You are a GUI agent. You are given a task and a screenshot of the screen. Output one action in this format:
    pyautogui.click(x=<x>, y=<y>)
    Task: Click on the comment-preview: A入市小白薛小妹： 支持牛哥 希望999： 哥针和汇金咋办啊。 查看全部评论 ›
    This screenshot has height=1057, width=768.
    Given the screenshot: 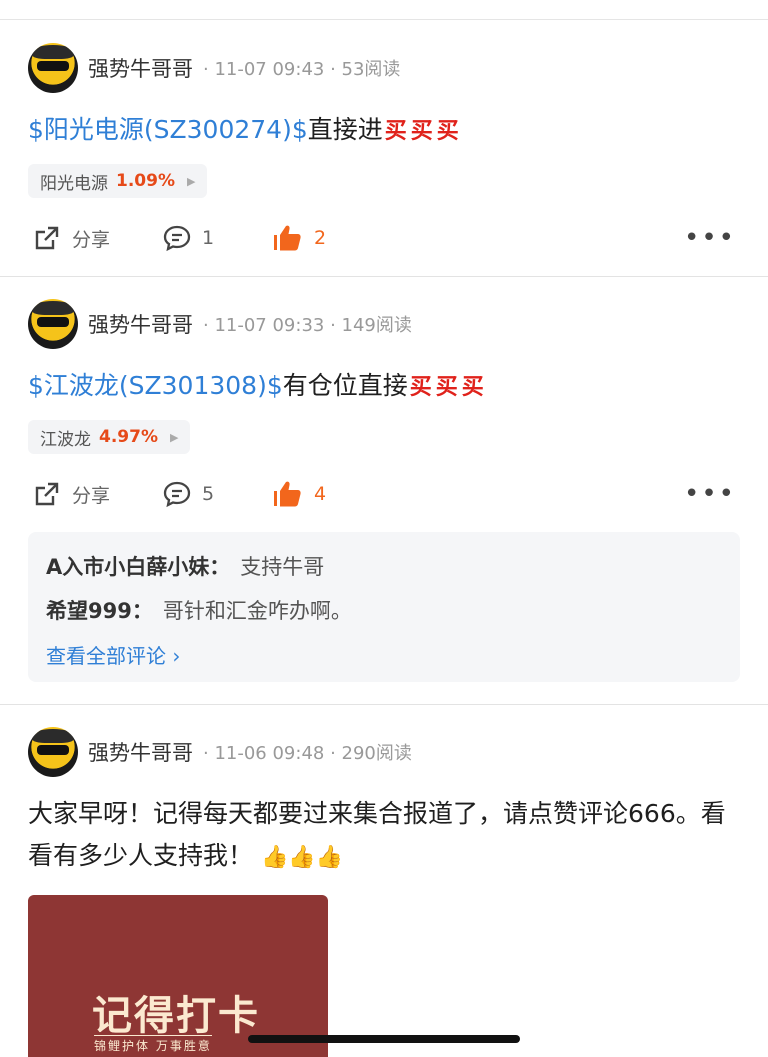 What is the action you would take?
    pyautogui.click(x=384, y=607)
    